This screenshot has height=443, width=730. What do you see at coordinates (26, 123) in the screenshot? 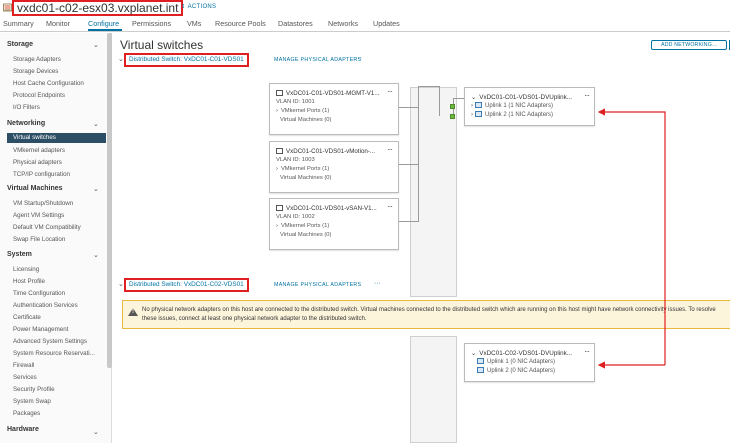
I see `section-networking: Networking` at bounding box center [26, 123].